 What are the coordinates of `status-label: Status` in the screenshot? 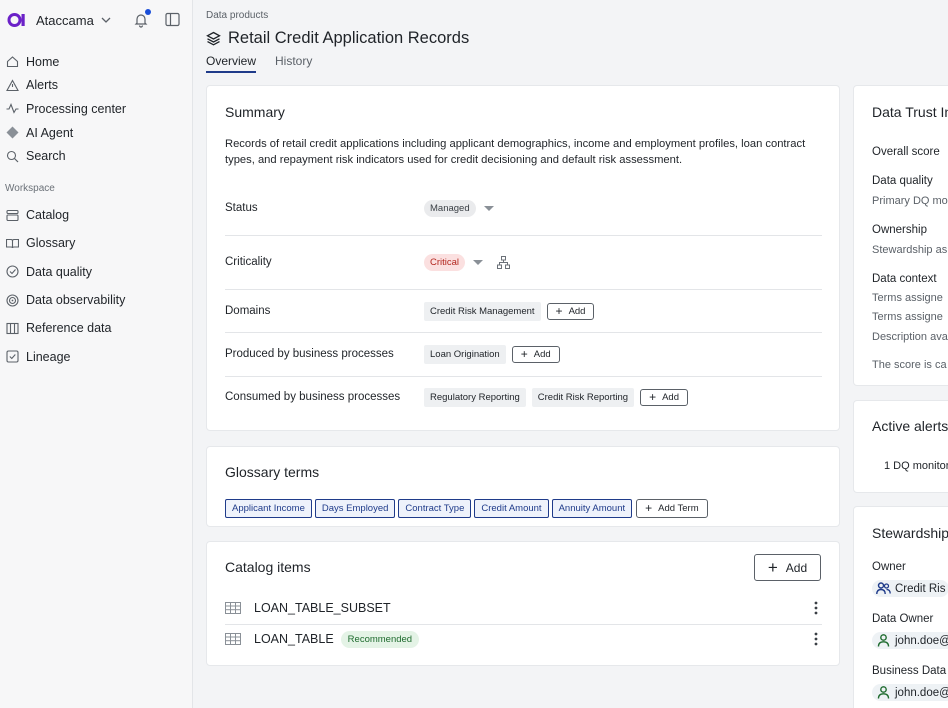 It's located at (241, 208).